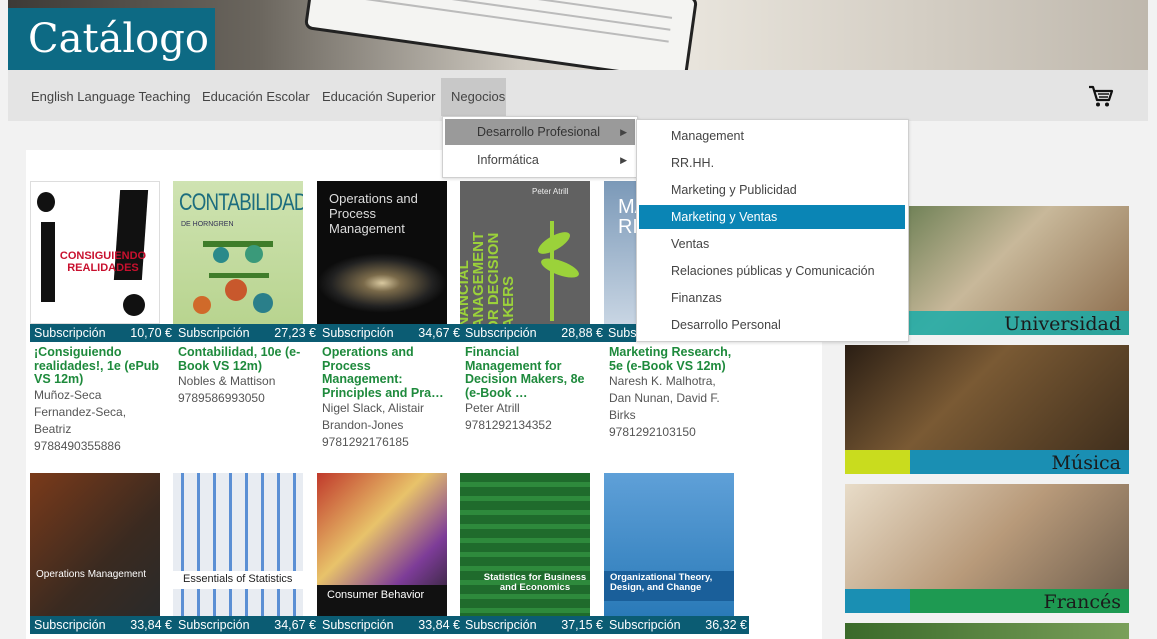 This screenshot has width=1157, height=639. I want to click on book-isbn: 9788490355886, so click(77, 445).